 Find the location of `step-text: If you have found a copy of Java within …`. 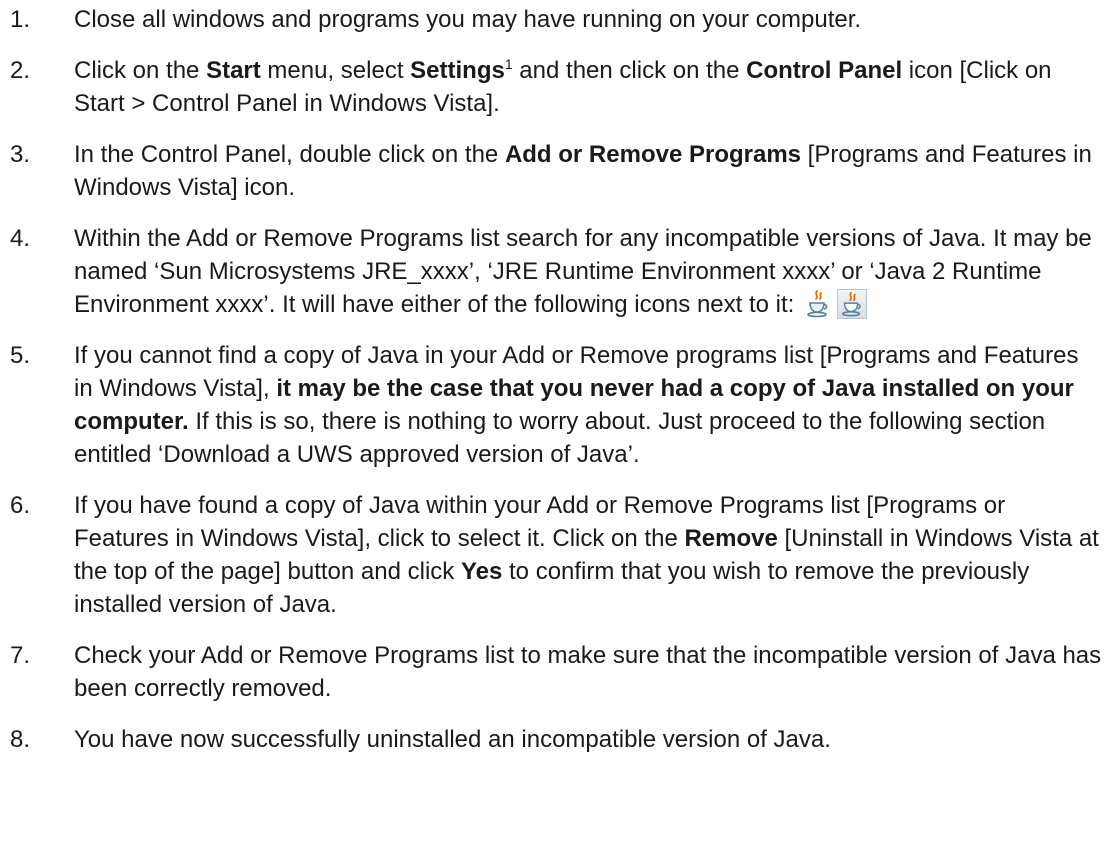

step-text: If you have found a copy of Java within … is located at coordinates (586, 555).